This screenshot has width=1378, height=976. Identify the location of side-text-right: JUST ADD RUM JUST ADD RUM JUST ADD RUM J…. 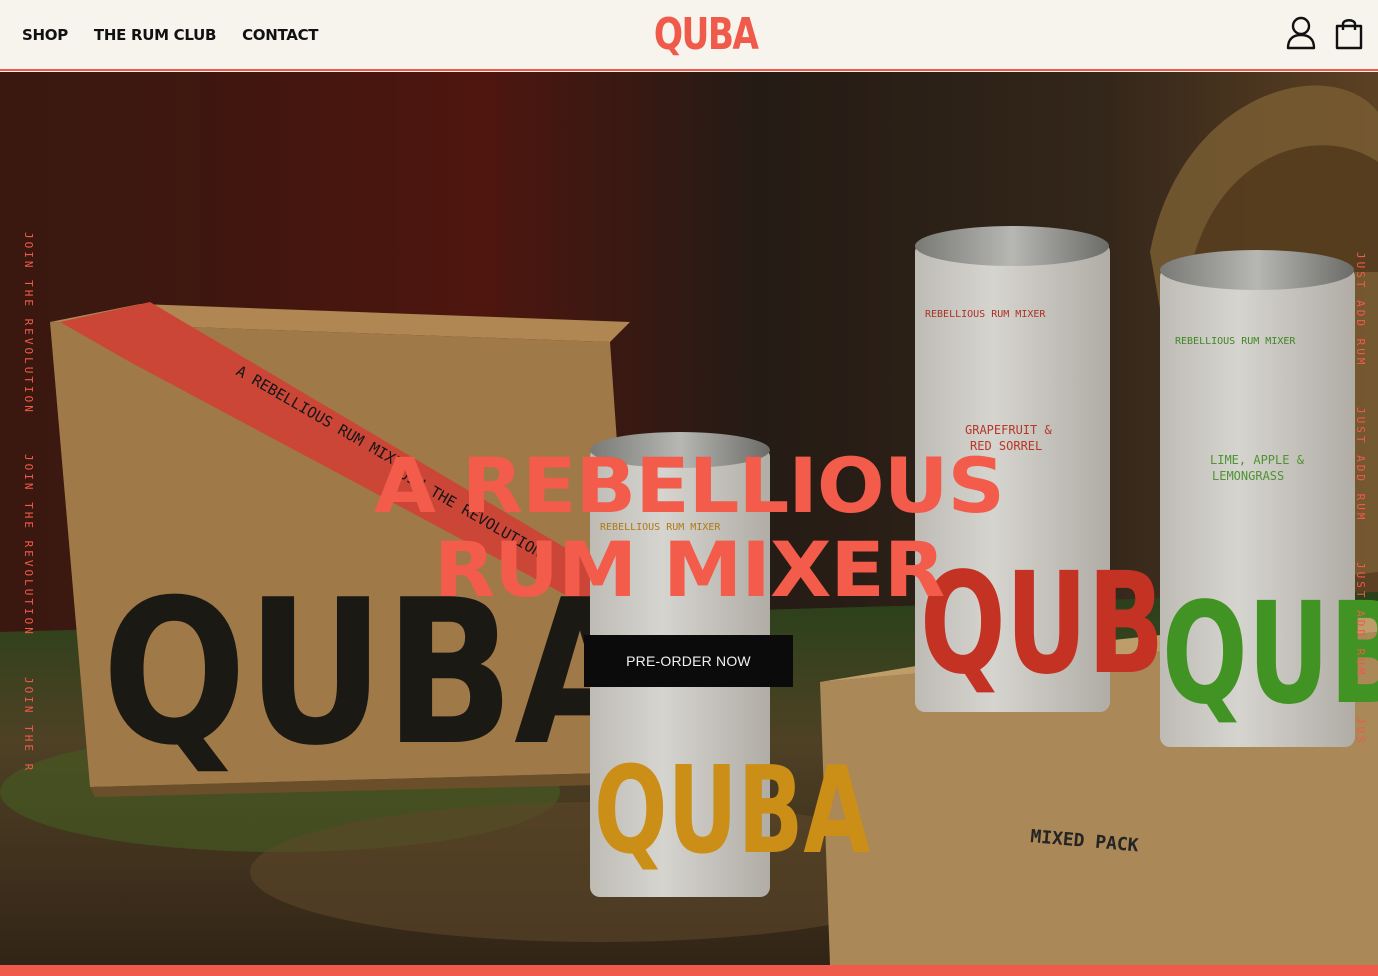
(1356, 497).